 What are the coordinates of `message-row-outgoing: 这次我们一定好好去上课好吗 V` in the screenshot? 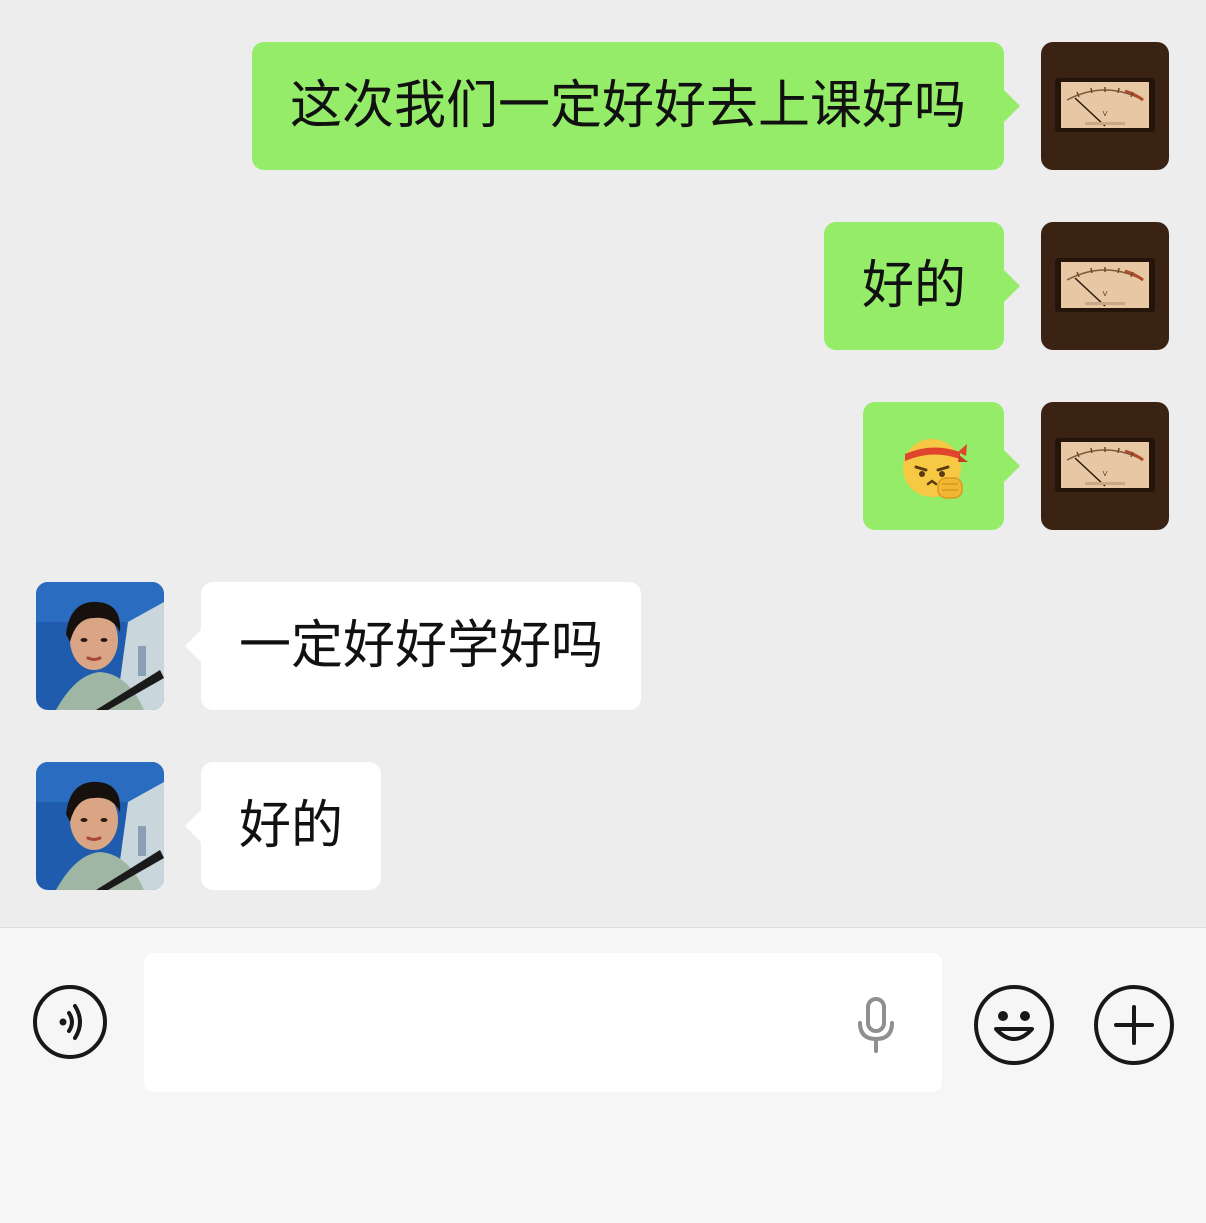 It's located at (603, 107).